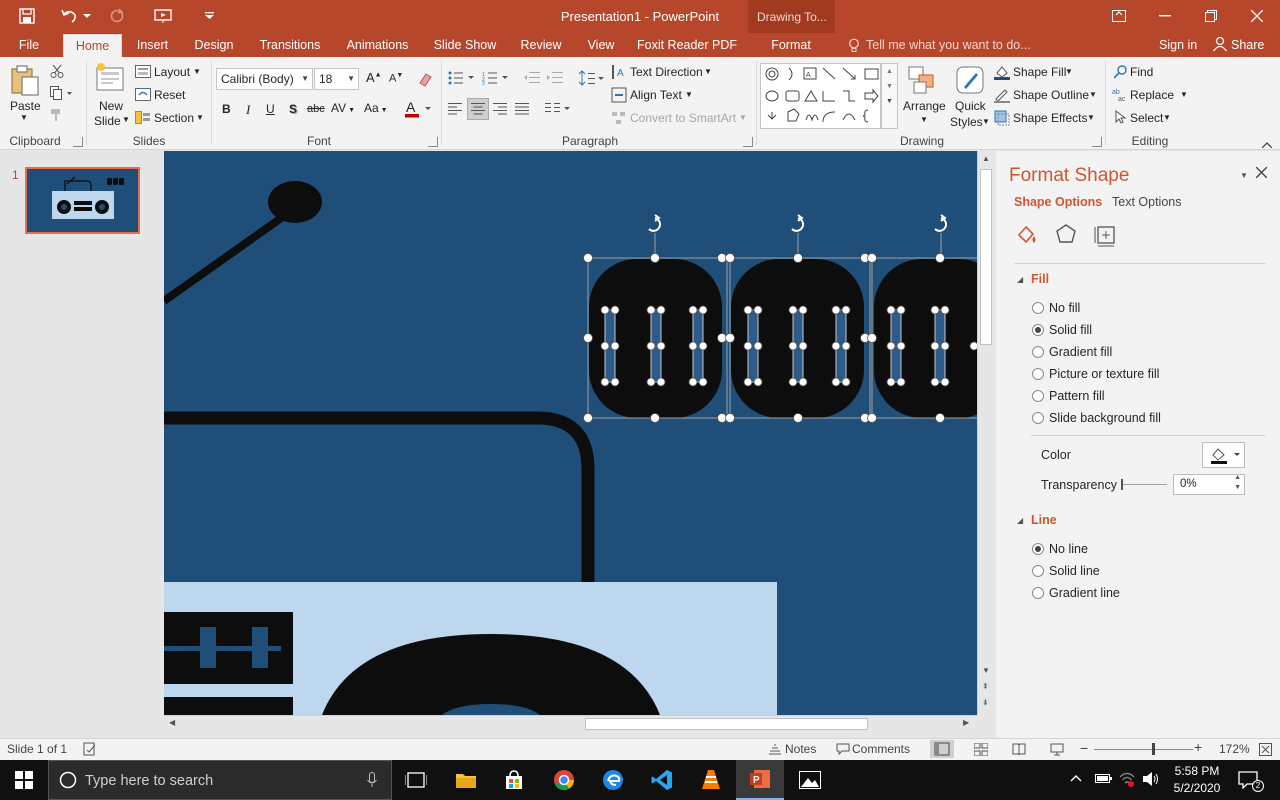 Image resolution: width=1280 pixels, height=800 pixels. Describe the element at coordinates (924, 106) in the screenshot. I see `arrange-button: Arrange` at that location.